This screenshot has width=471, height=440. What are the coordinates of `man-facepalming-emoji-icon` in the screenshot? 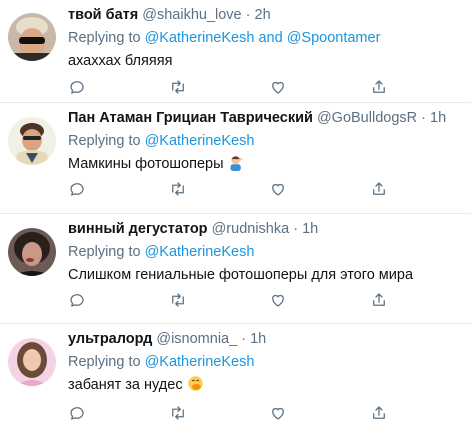 It's located at (236, 165).